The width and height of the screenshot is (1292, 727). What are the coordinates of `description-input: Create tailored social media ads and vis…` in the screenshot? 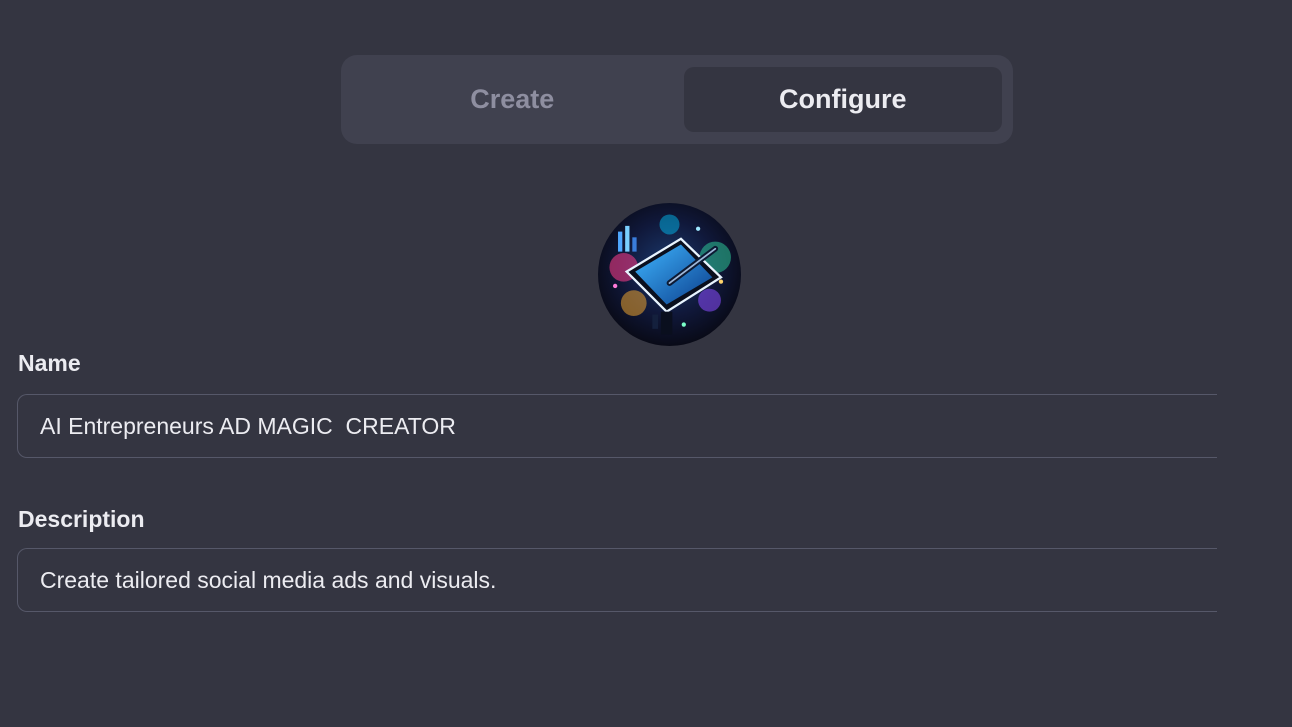 It's located at (617, 580).